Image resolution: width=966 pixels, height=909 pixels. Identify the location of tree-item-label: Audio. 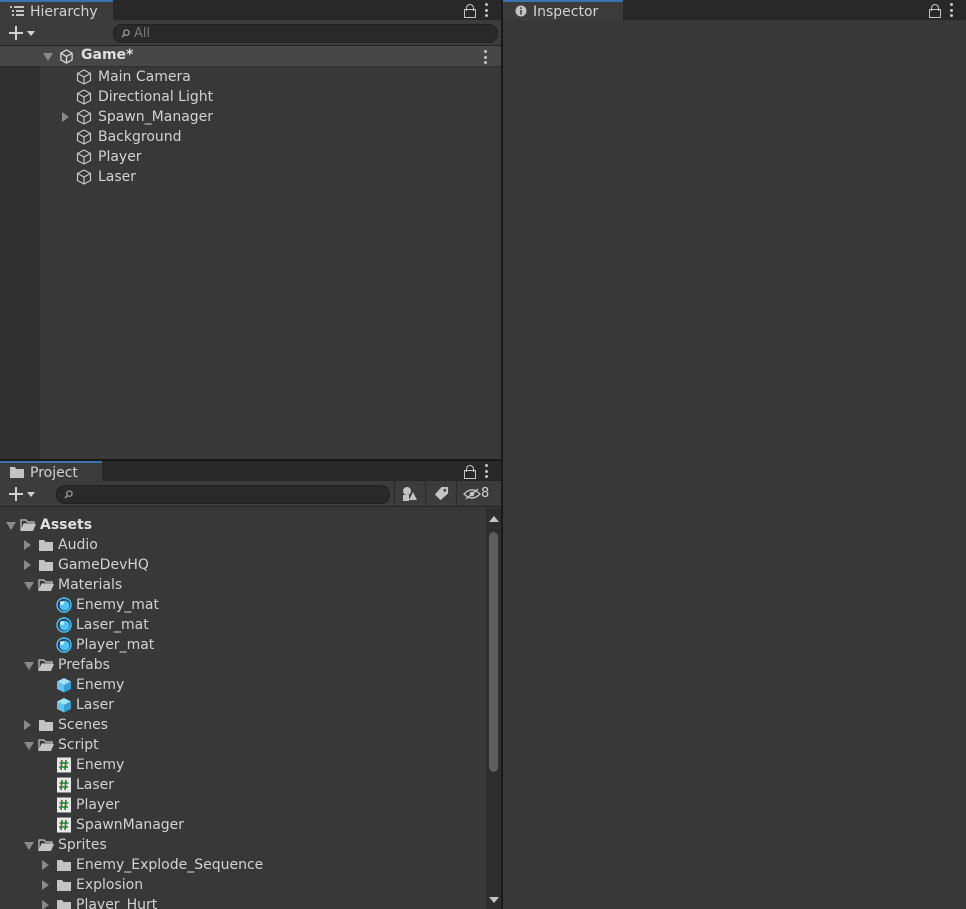
(78, 545).